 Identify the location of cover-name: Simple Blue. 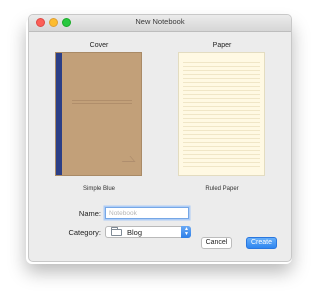
(98, 189).